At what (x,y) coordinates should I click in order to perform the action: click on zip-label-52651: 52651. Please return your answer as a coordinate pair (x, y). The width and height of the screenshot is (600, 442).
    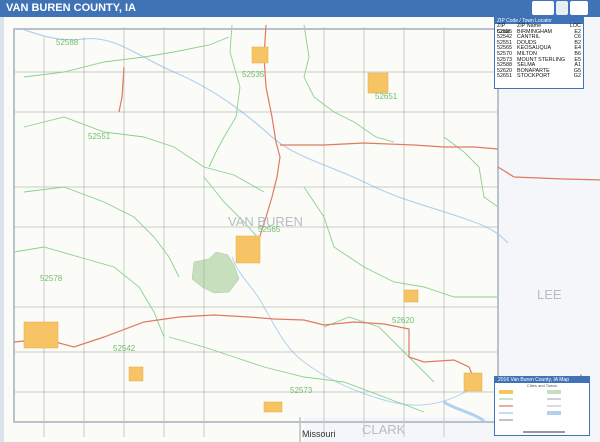
    Looking at the image, I should click on (386, 96).